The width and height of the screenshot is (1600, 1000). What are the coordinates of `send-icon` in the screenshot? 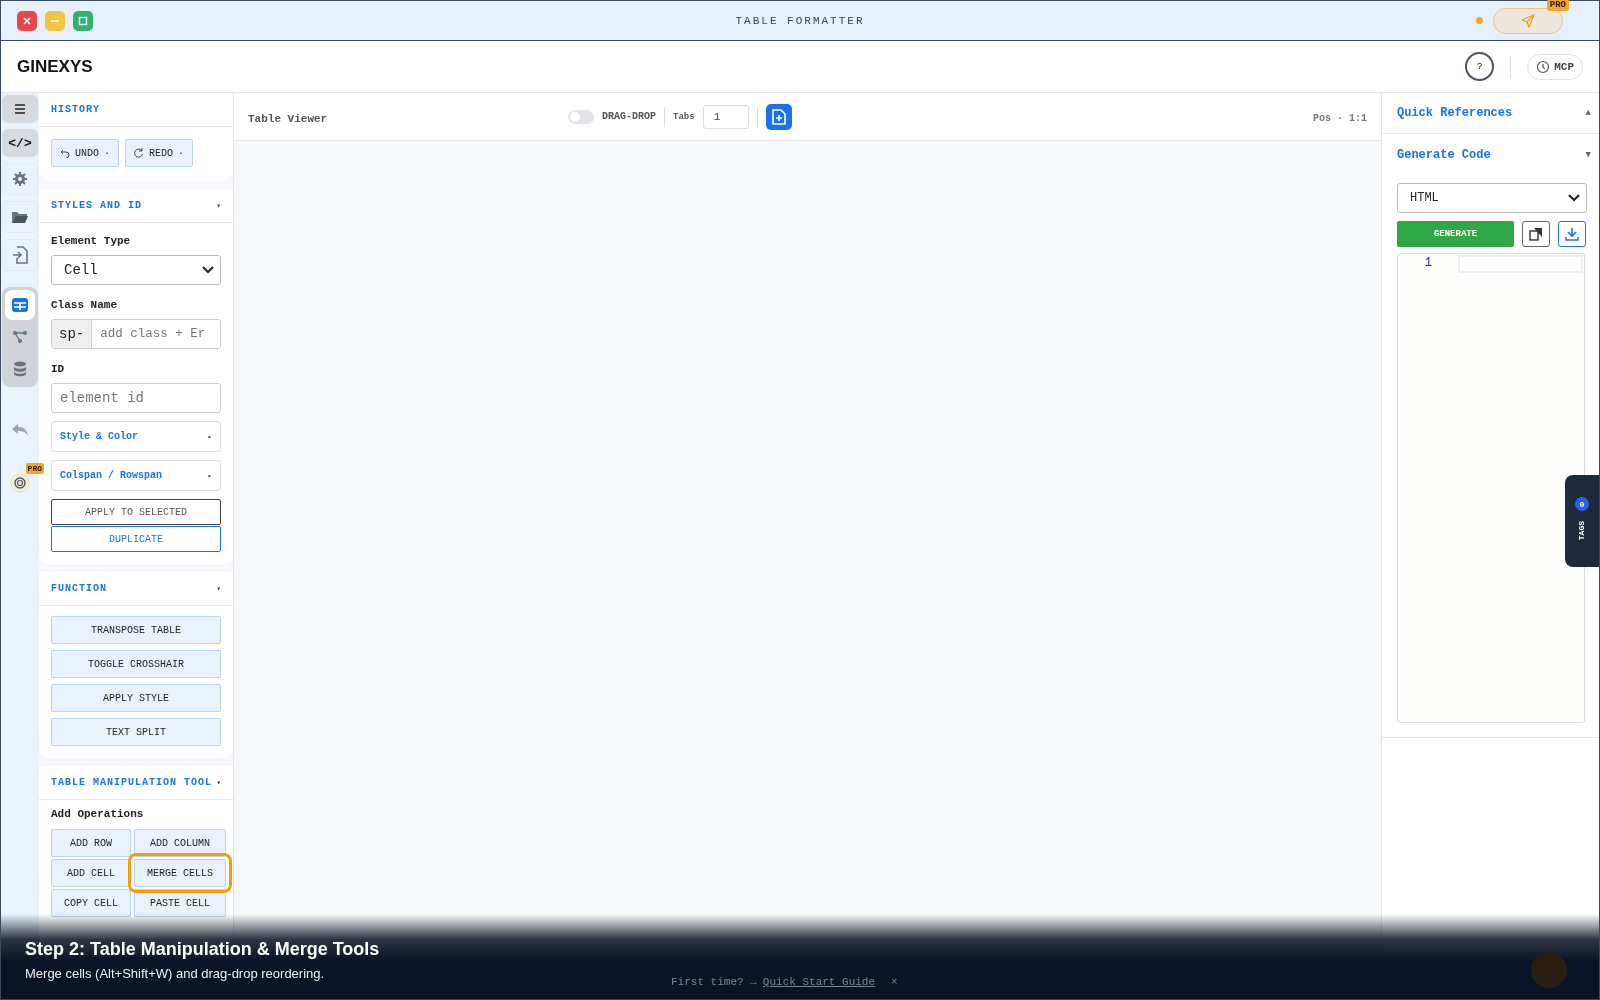 It's located at (1528, 20).